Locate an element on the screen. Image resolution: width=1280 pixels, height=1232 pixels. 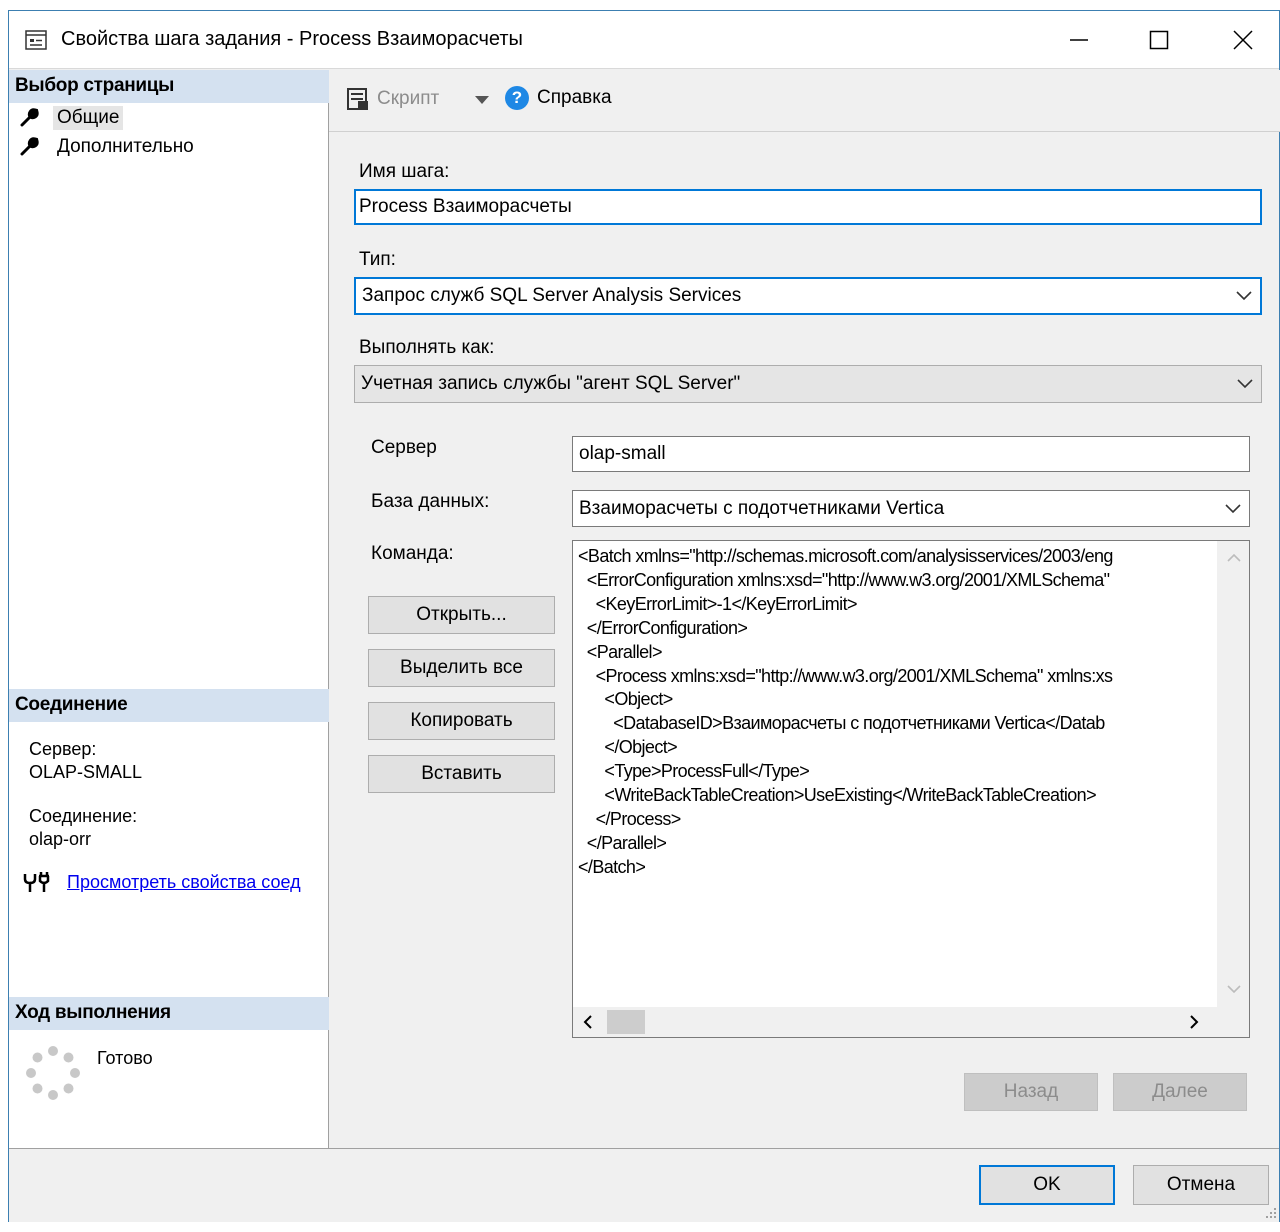
close-icon is located at coordinates (1243, 40).